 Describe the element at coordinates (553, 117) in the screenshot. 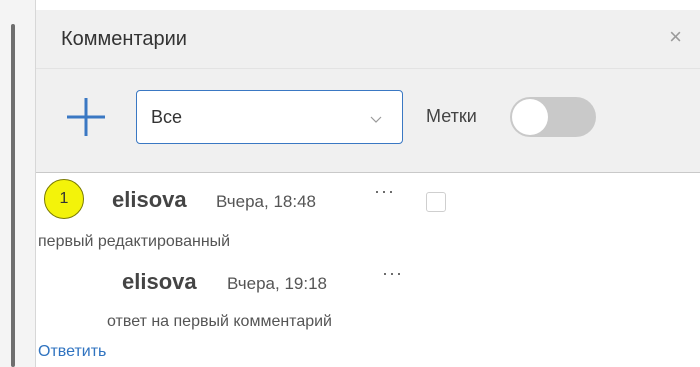

I see `tags-toggle` at that location.